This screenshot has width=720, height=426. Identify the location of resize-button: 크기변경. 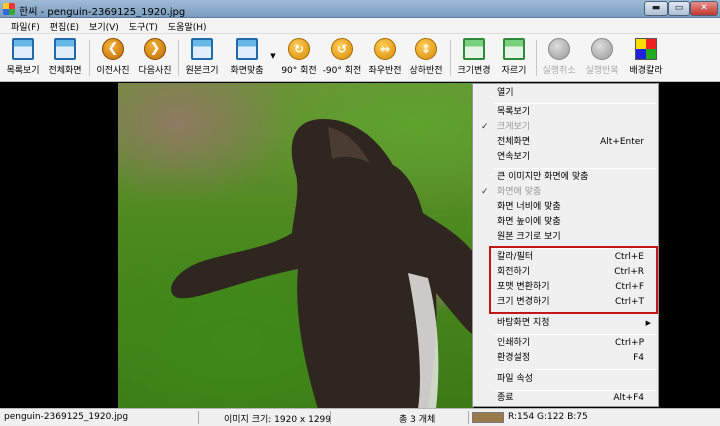
(474, 58).